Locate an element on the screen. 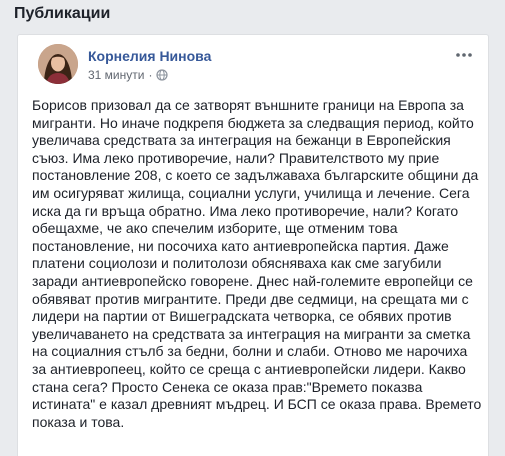 Image resolution: width=505 pixels, height=456 pixels. post-timestamp: 31 минути is located at coordinates (116, 75).